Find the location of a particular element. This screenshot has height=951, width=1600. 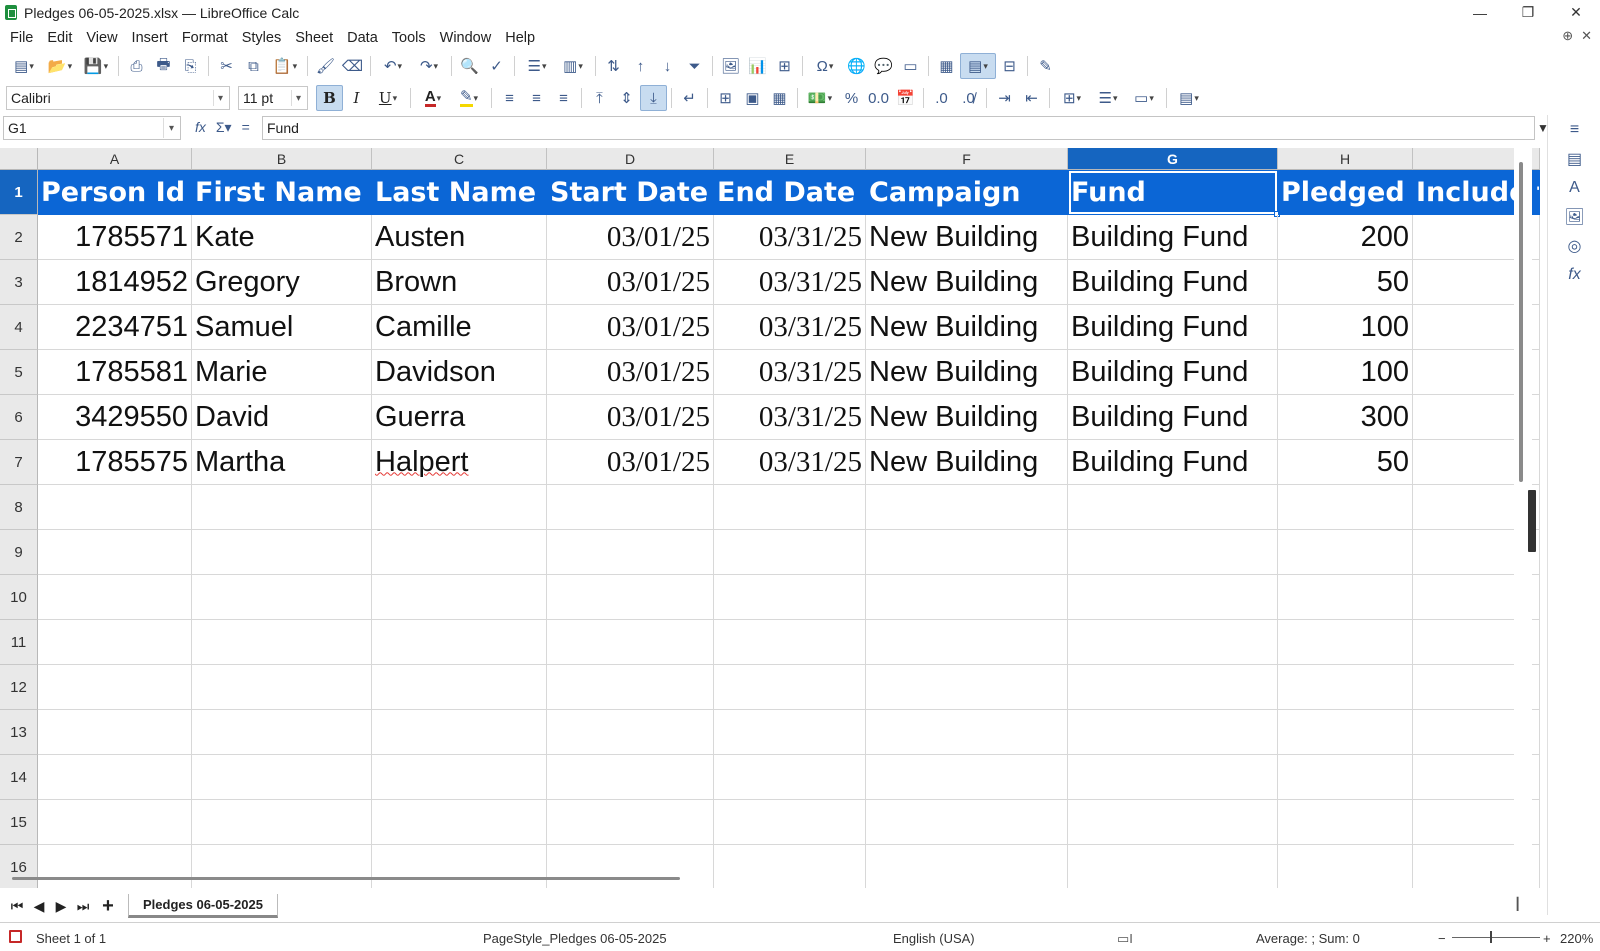

column-header: D is located at coordinates (630, 159).